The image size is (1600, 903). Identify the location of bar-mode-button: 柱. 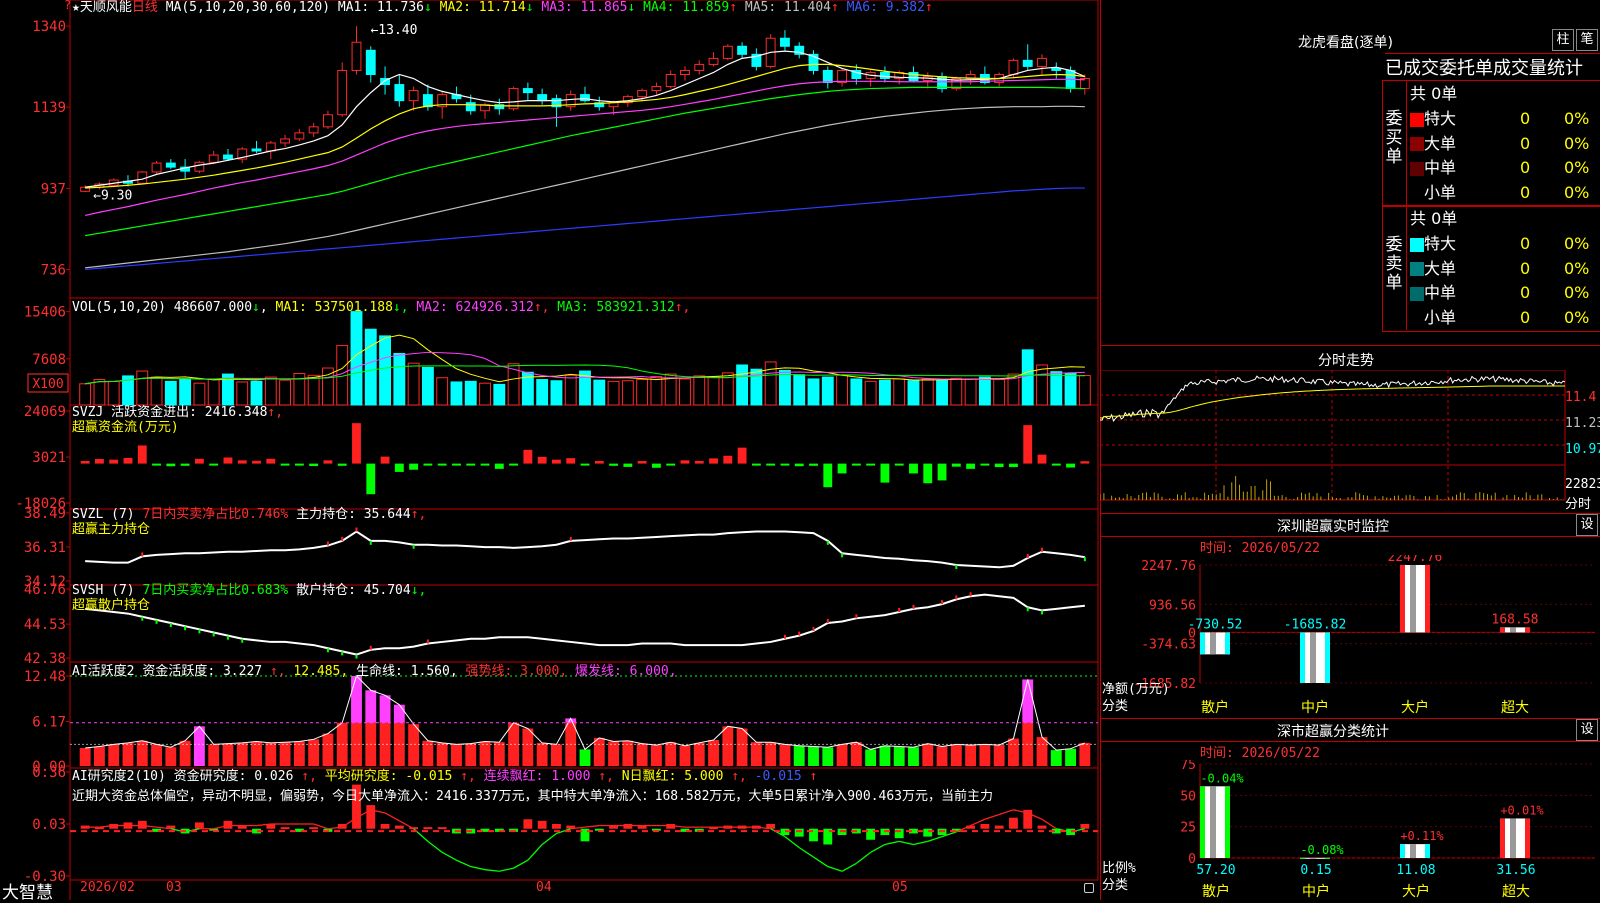
(1563, 40).